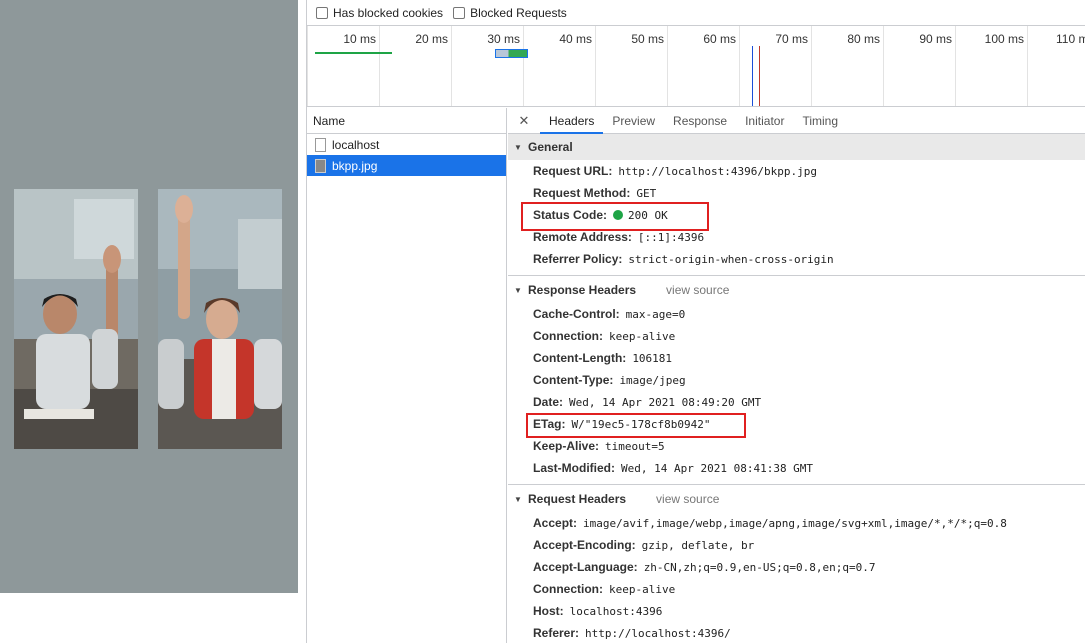 The height and width of the screenshot is (643, 1085). What do you see at coordinates (775, 66) in the screenshot?
I see `timeline-tick: 70 ms` at bounding box center [775, 66].